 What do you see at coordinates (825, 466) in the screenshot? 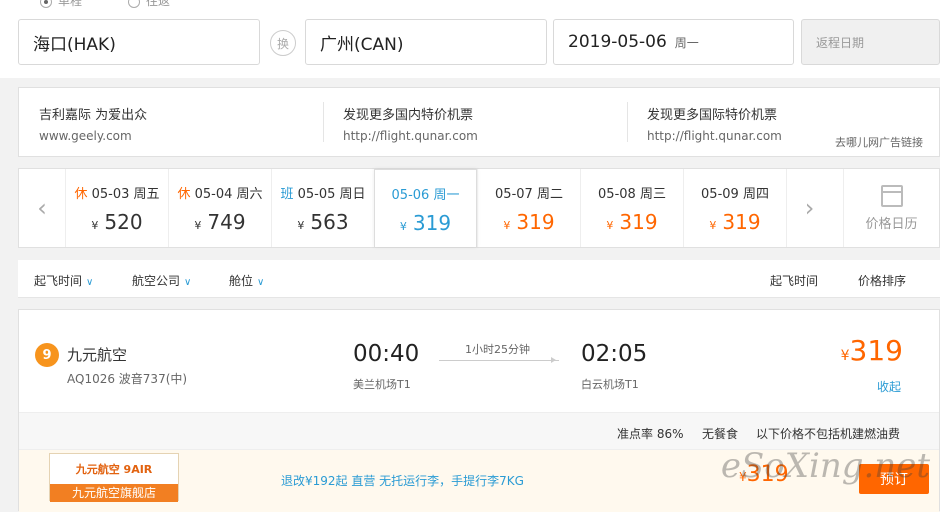
I see `watermark: eSoXing.net` at bounding box center [825, 466].